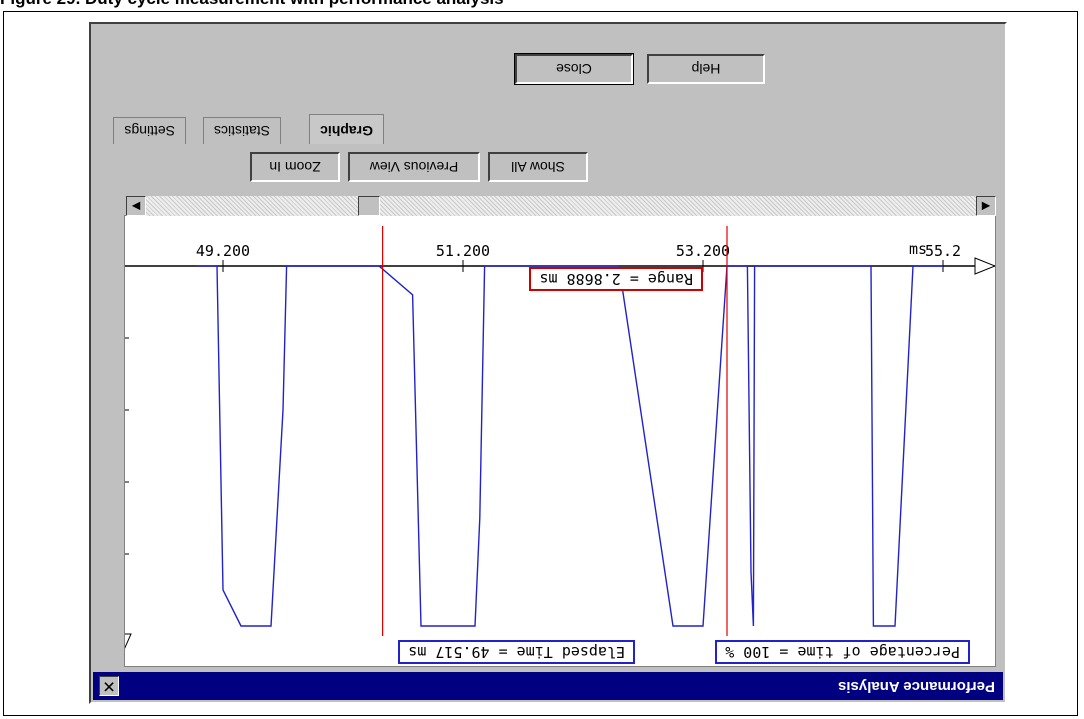 The width and height of the screenshot is (1084, 719). I want to click on horizontal-scrollbar: ◀ ▶, so click(561, 206).